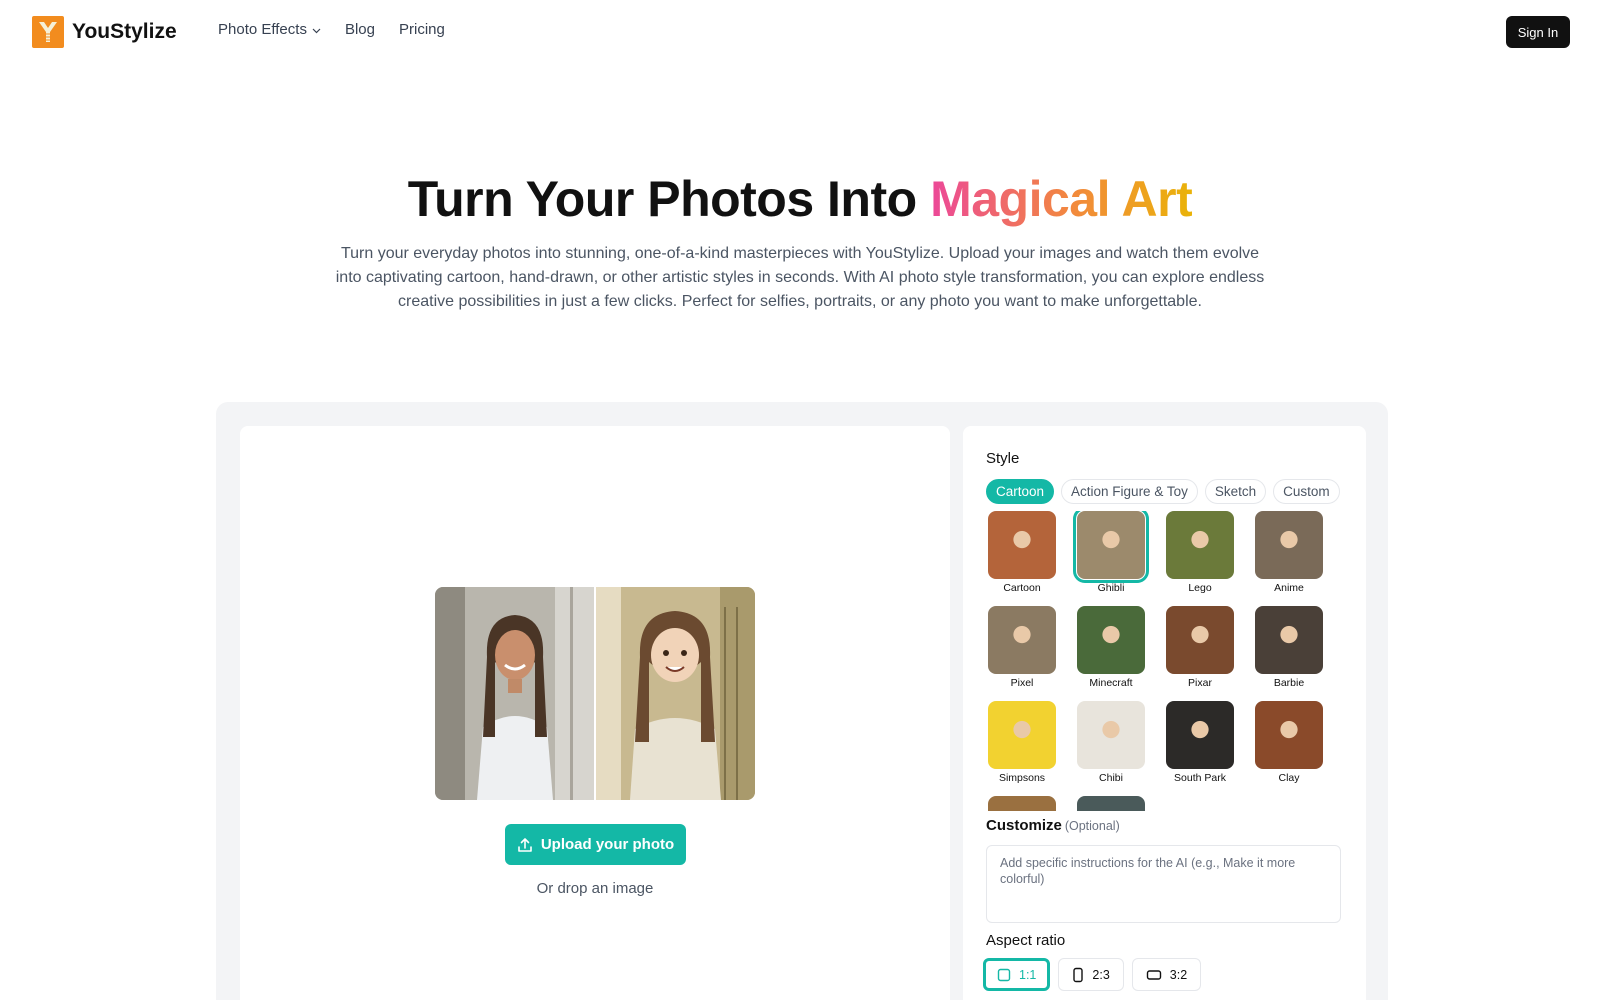 The height and width of the screenshot is (1000, 1600). I want to click on tab-action-figure-toy: Action Figure & Toy, so click(1129, 491).